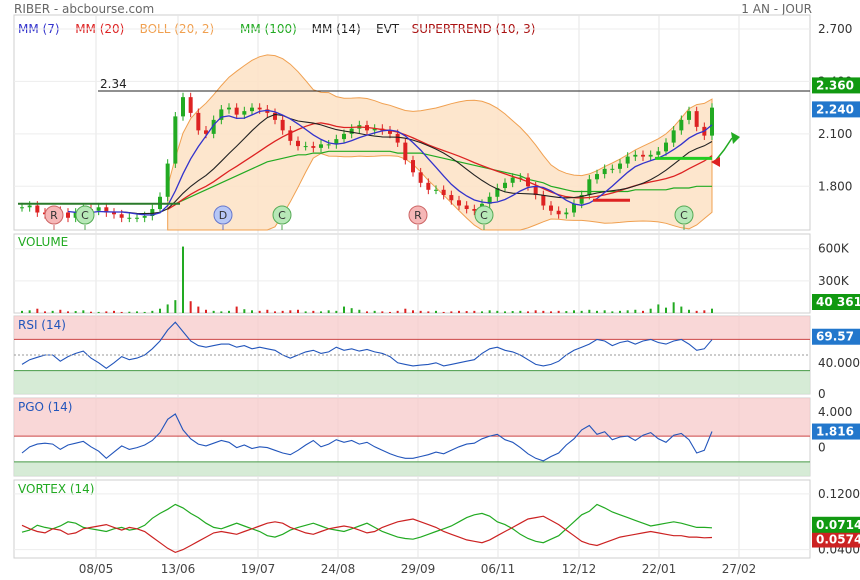 The width and height of the screenshot is (860, 580). What do you see at coordinates (835, 432) in the screenshot?
I see `pgo-badge: 1.816` at bounding box center [835, 432].